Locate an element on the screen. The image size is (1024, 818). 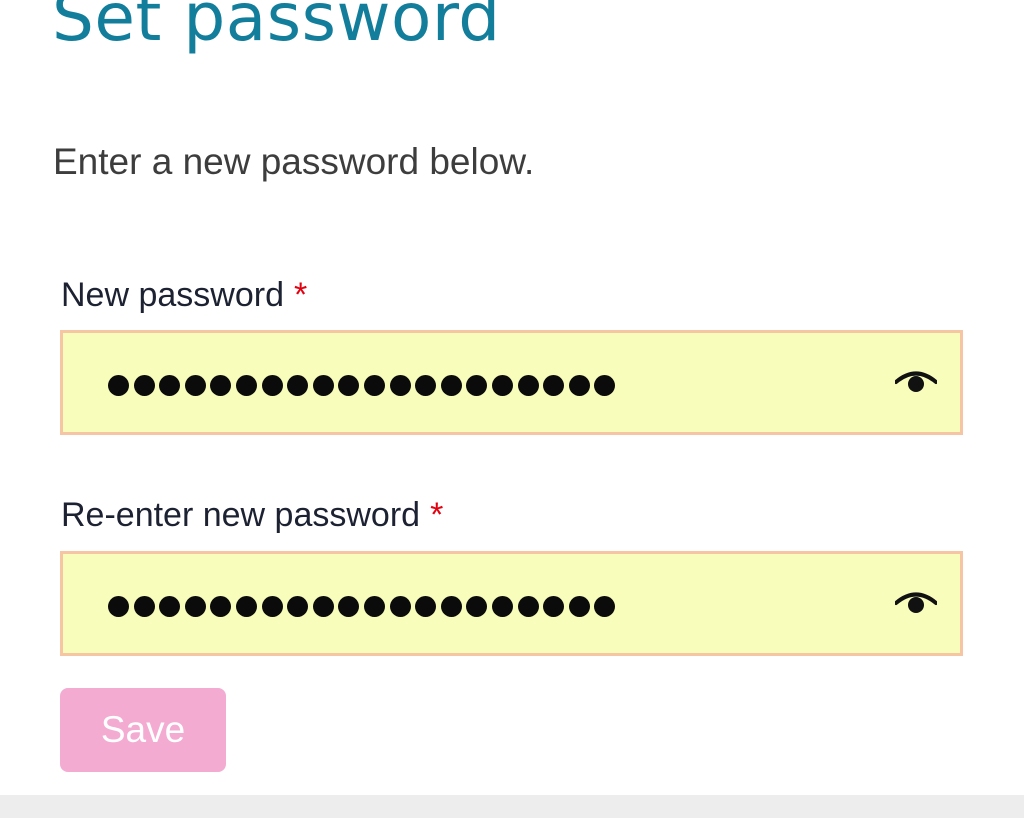
instructions-text: Enter a new password below. is located at coordinates (294, 161).